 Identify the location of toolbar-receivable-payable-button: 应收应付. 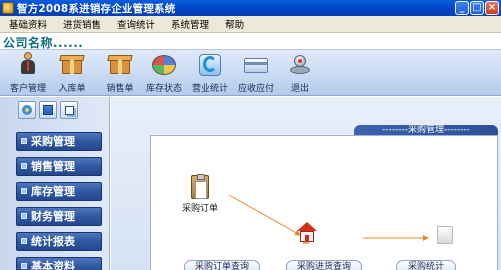
(256, 73).